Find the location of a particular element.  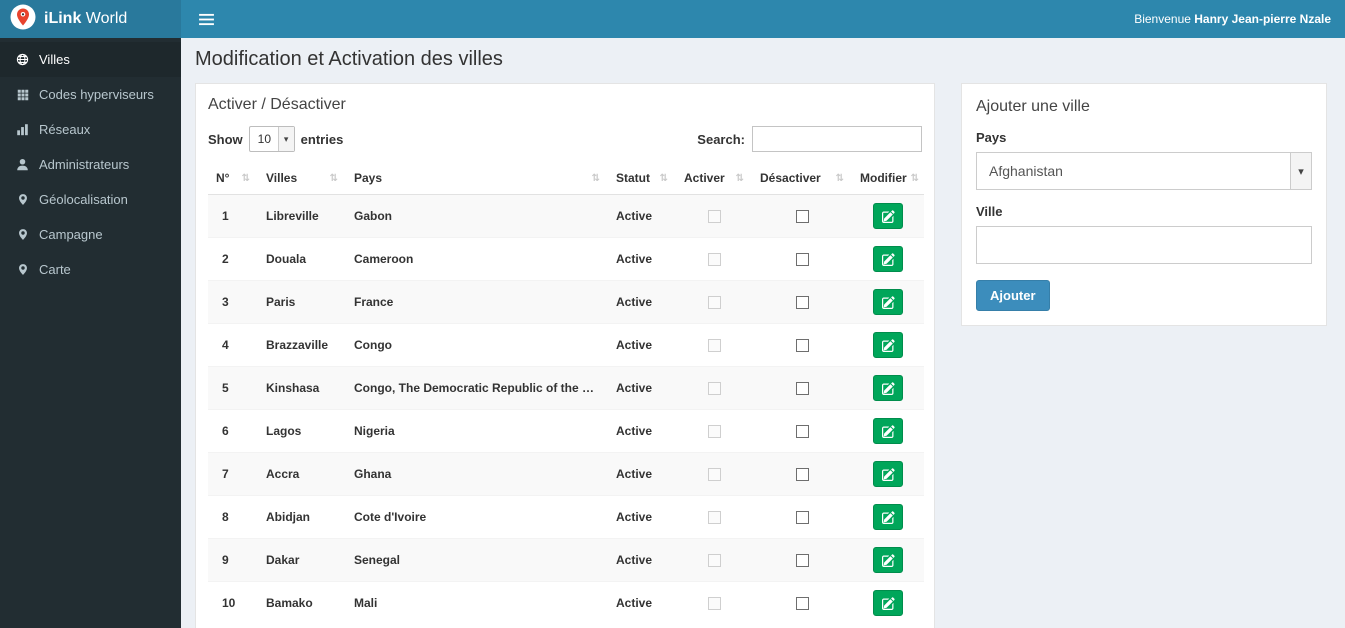

entries-label: entries is located at coordinates (322, 139).